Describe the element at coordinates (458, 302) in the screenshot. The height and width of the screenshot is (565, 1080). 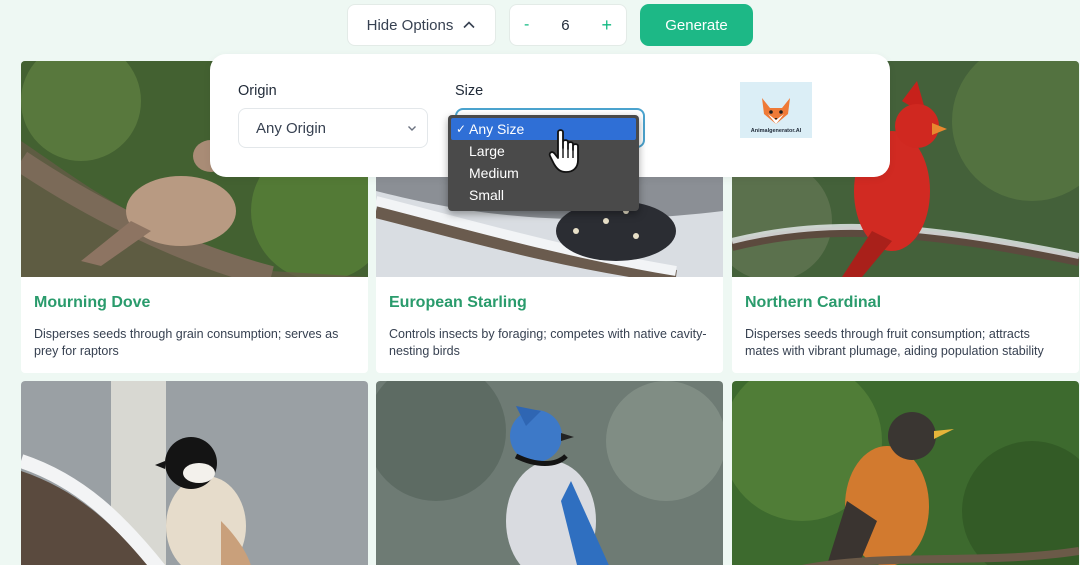
I see `card-title: European Starling` at that location.